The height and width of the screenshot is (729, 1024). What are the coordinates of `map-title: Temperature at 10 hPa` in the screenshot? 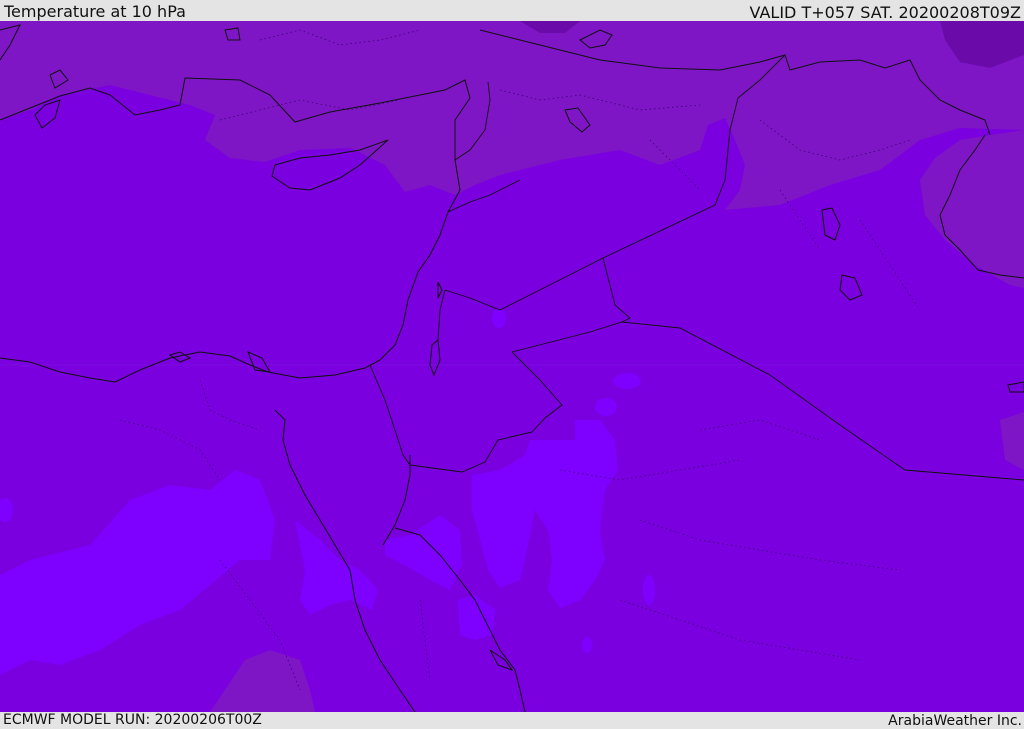 It's located at (95, 11).